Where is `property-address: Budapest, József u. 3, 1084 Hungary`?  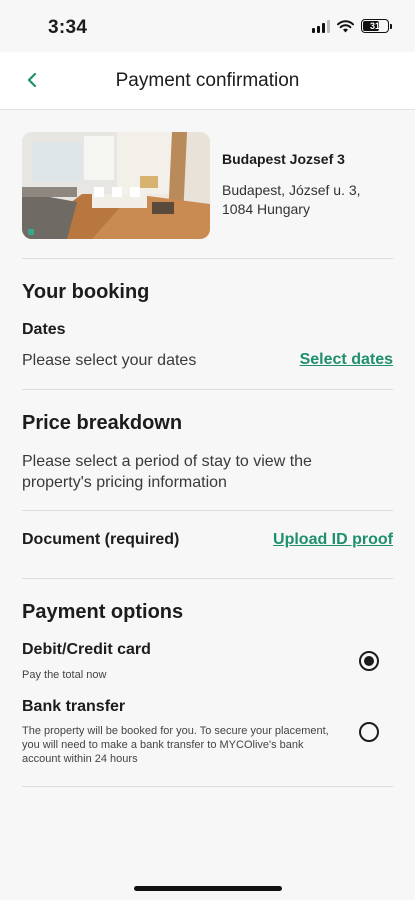
property-address: Budapest, József u. 3, 1084 Hungary is located at coordinates (291, 199).